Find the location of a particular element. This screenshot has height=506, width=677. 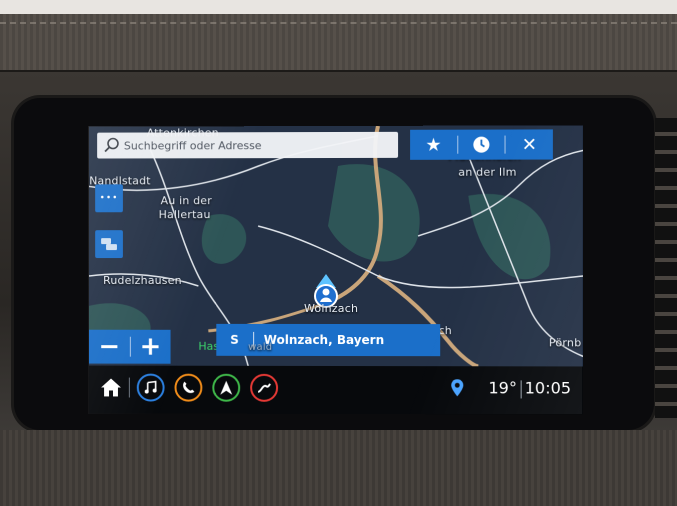

home-icon is located at coordinates (111, 388).